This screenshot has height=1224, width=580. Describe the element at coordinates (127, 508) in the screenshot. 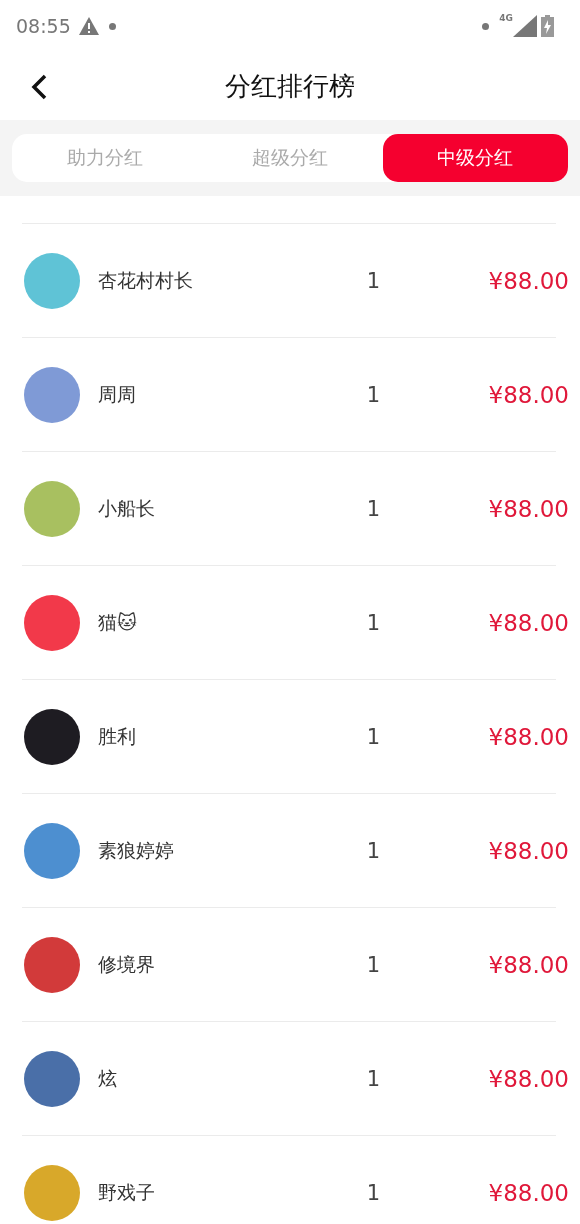

I see `user-name: 小船长` at that location.